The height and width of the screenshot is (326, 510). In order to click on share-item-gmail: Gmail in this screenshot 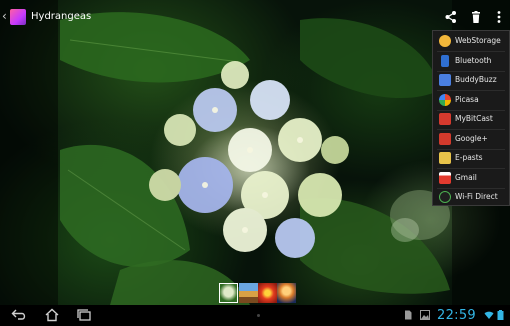, I will do `click(471, 178)`.